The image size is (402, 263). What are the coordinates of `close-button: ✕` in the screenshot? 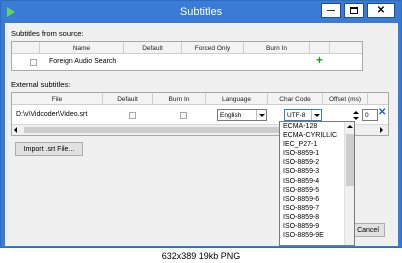 It's located at (381, 10).